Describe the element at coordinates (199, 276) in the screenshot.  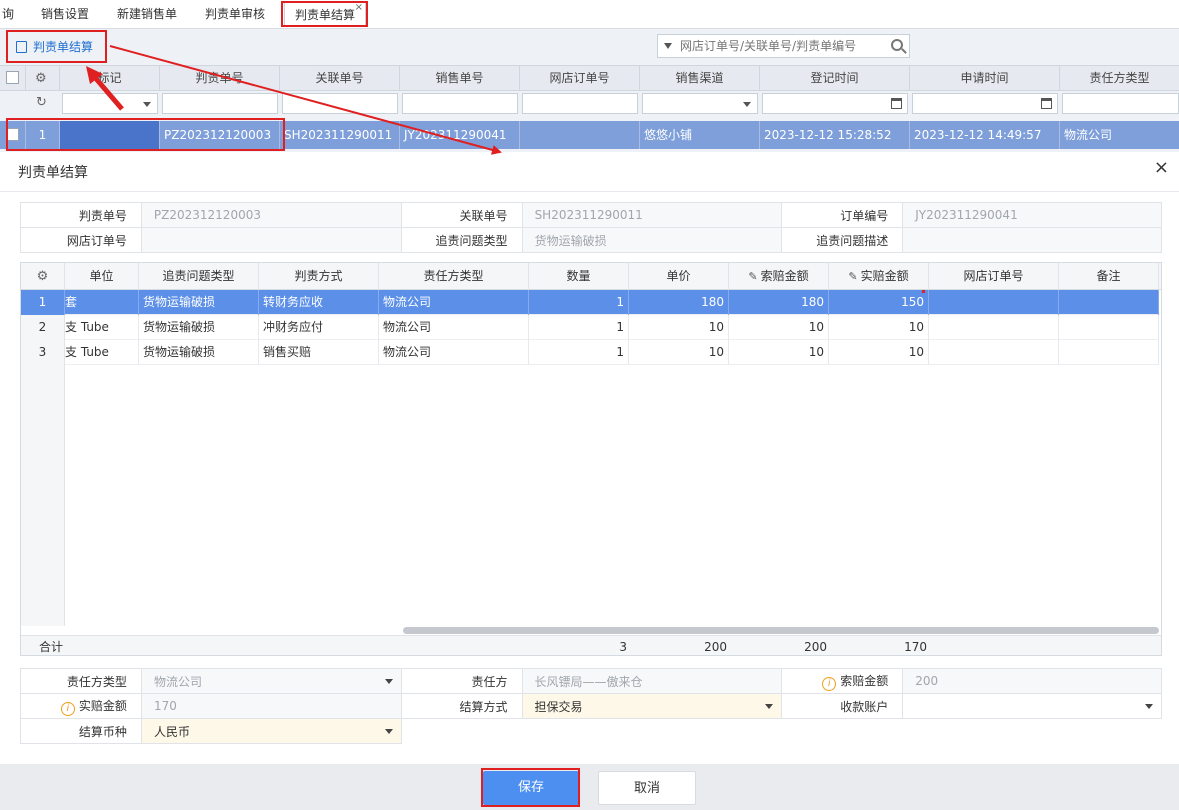
I see `column-header: 追责问题类型` at that location.